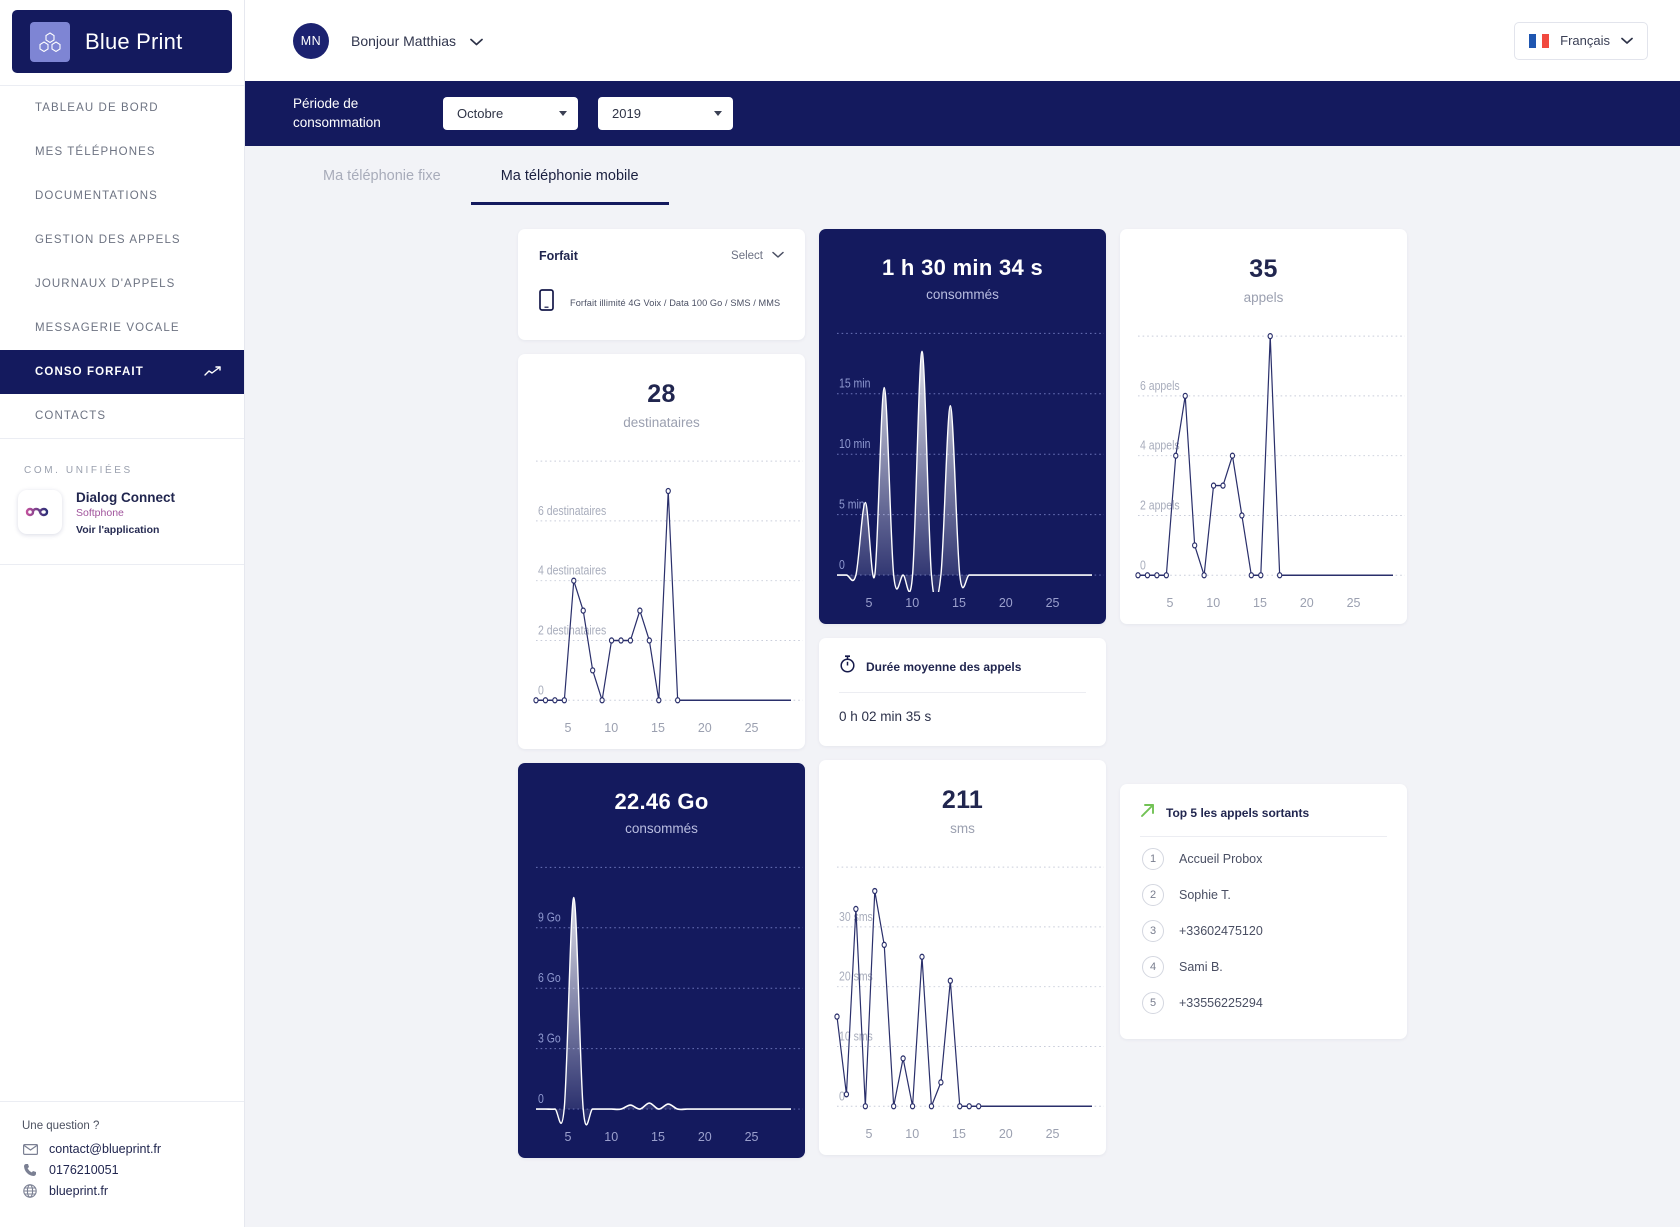 The width and height of the screenshot is (1680, 1227). I want to click on tab-bar: Ma téléphonie fixe Ma téléphonie mobile, so click(962, 175).